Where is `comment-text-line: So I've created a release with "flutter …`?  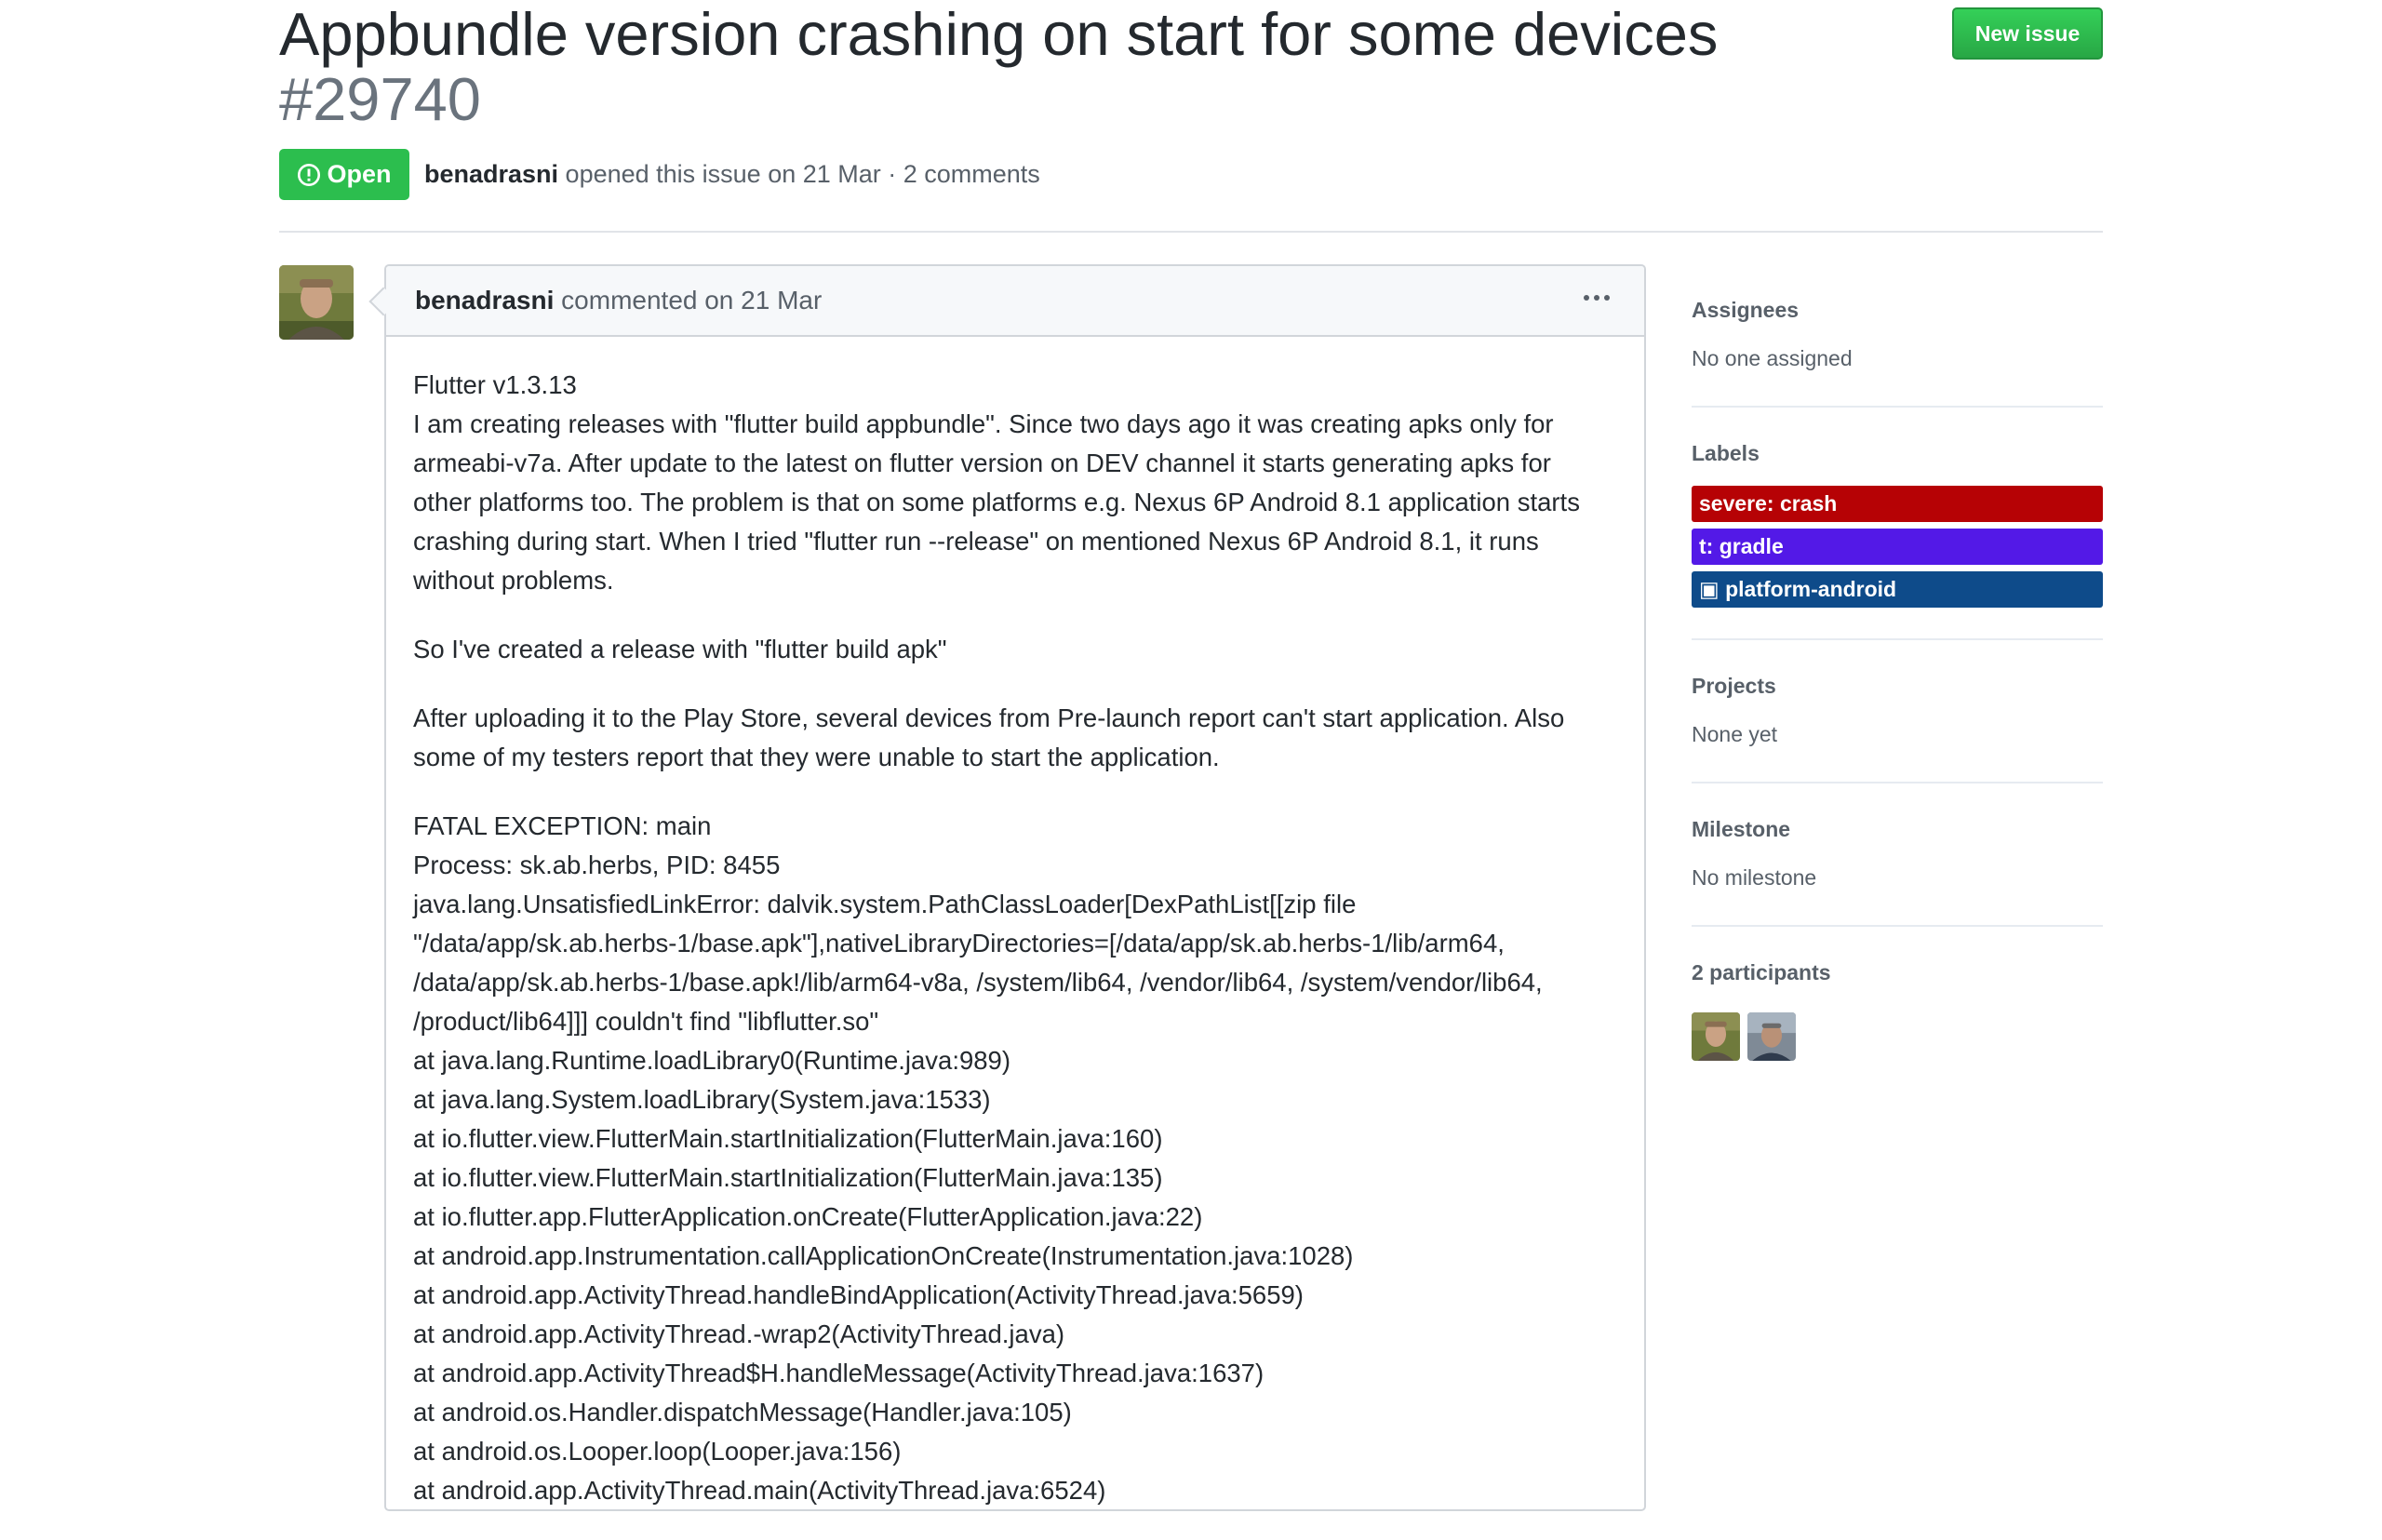
comment-text-line: So I've created a release with "flutter … is located at coordinates (680, 649).